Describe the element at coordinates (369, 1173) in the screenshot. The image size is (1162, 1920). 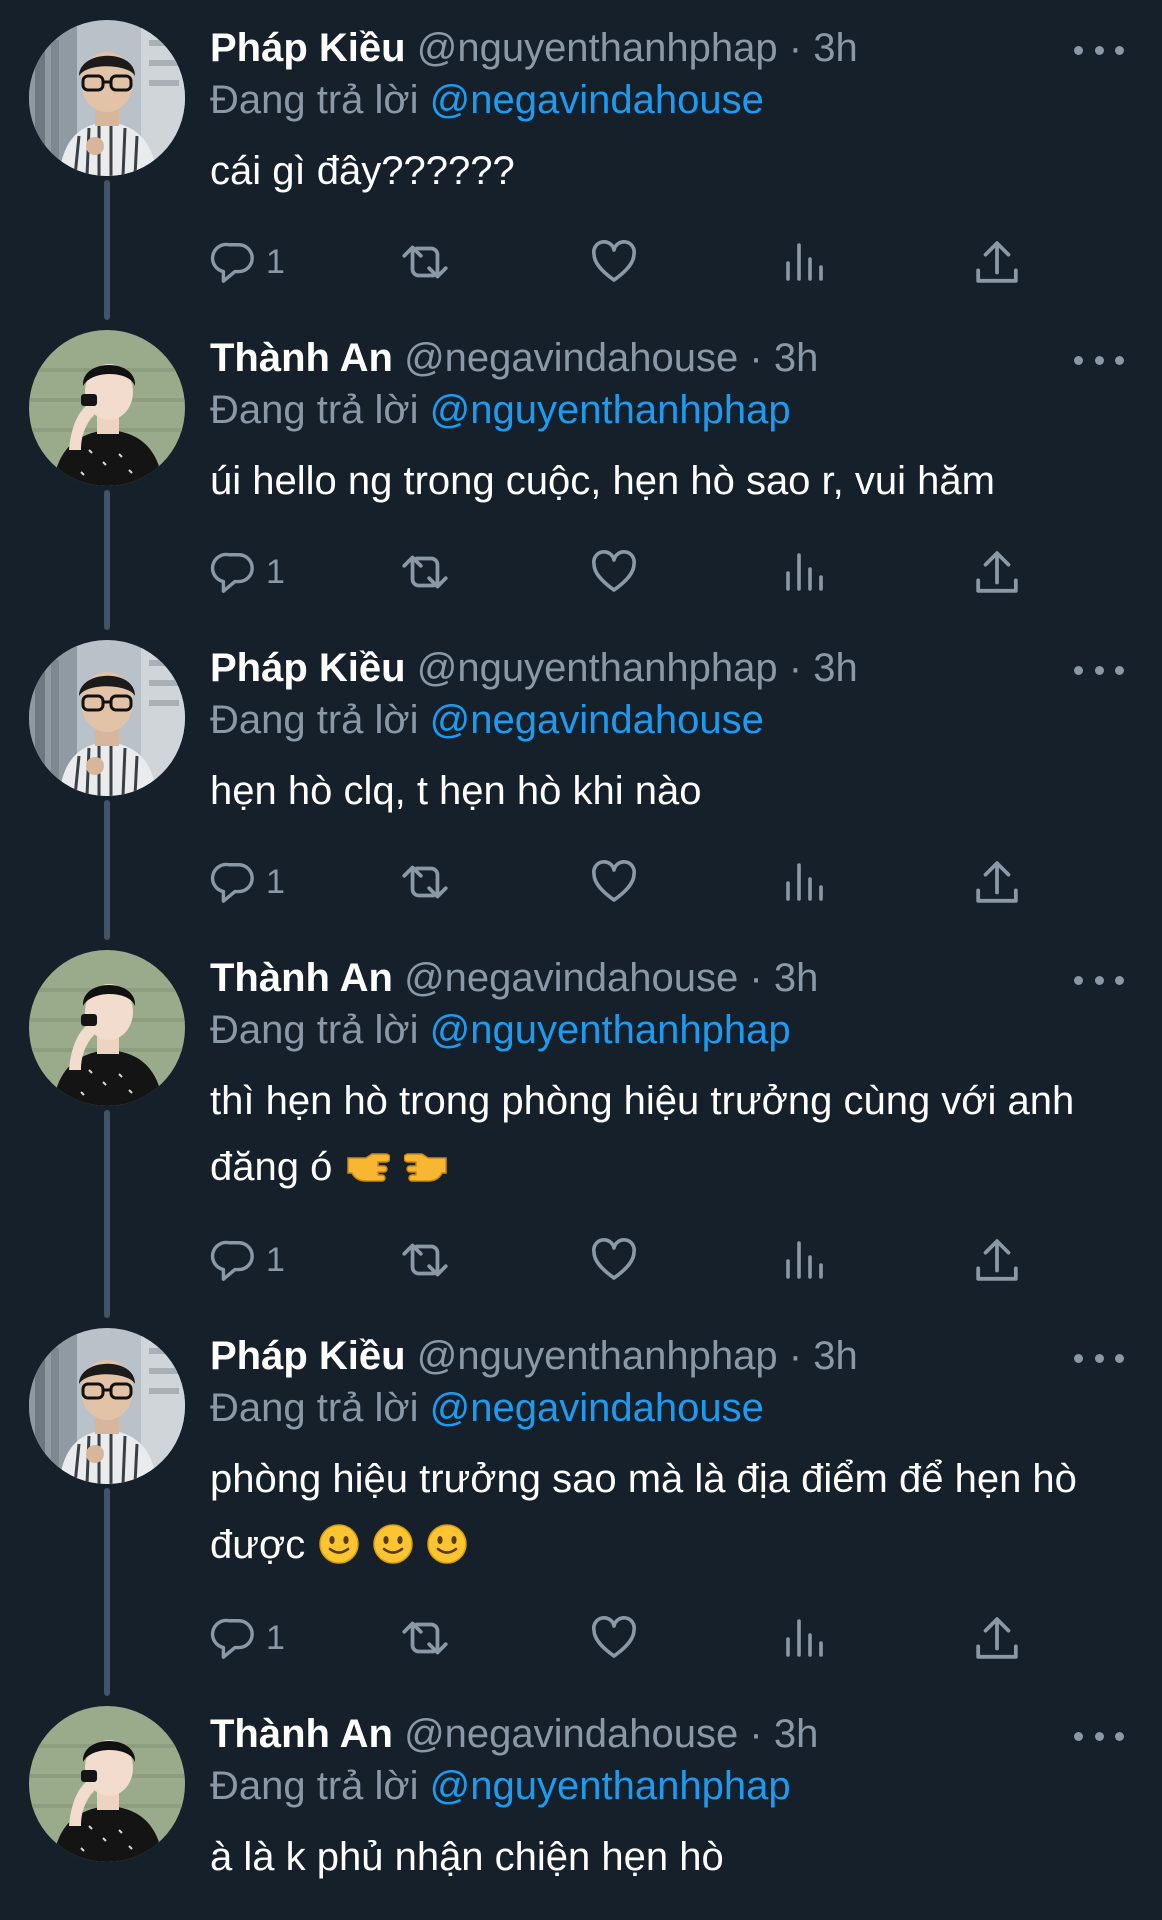
I see `point-right-emoji-icon` at that location.